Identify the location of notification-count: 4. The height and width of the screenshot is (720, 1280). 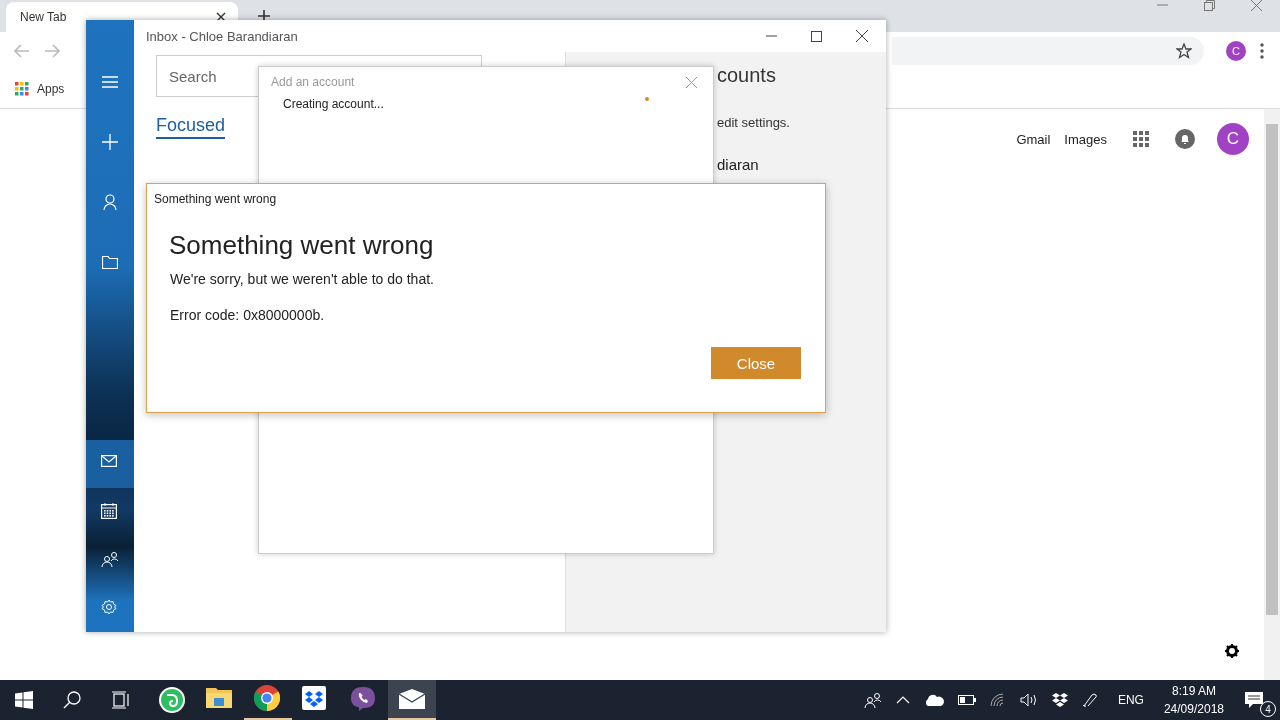
(1268, 709).